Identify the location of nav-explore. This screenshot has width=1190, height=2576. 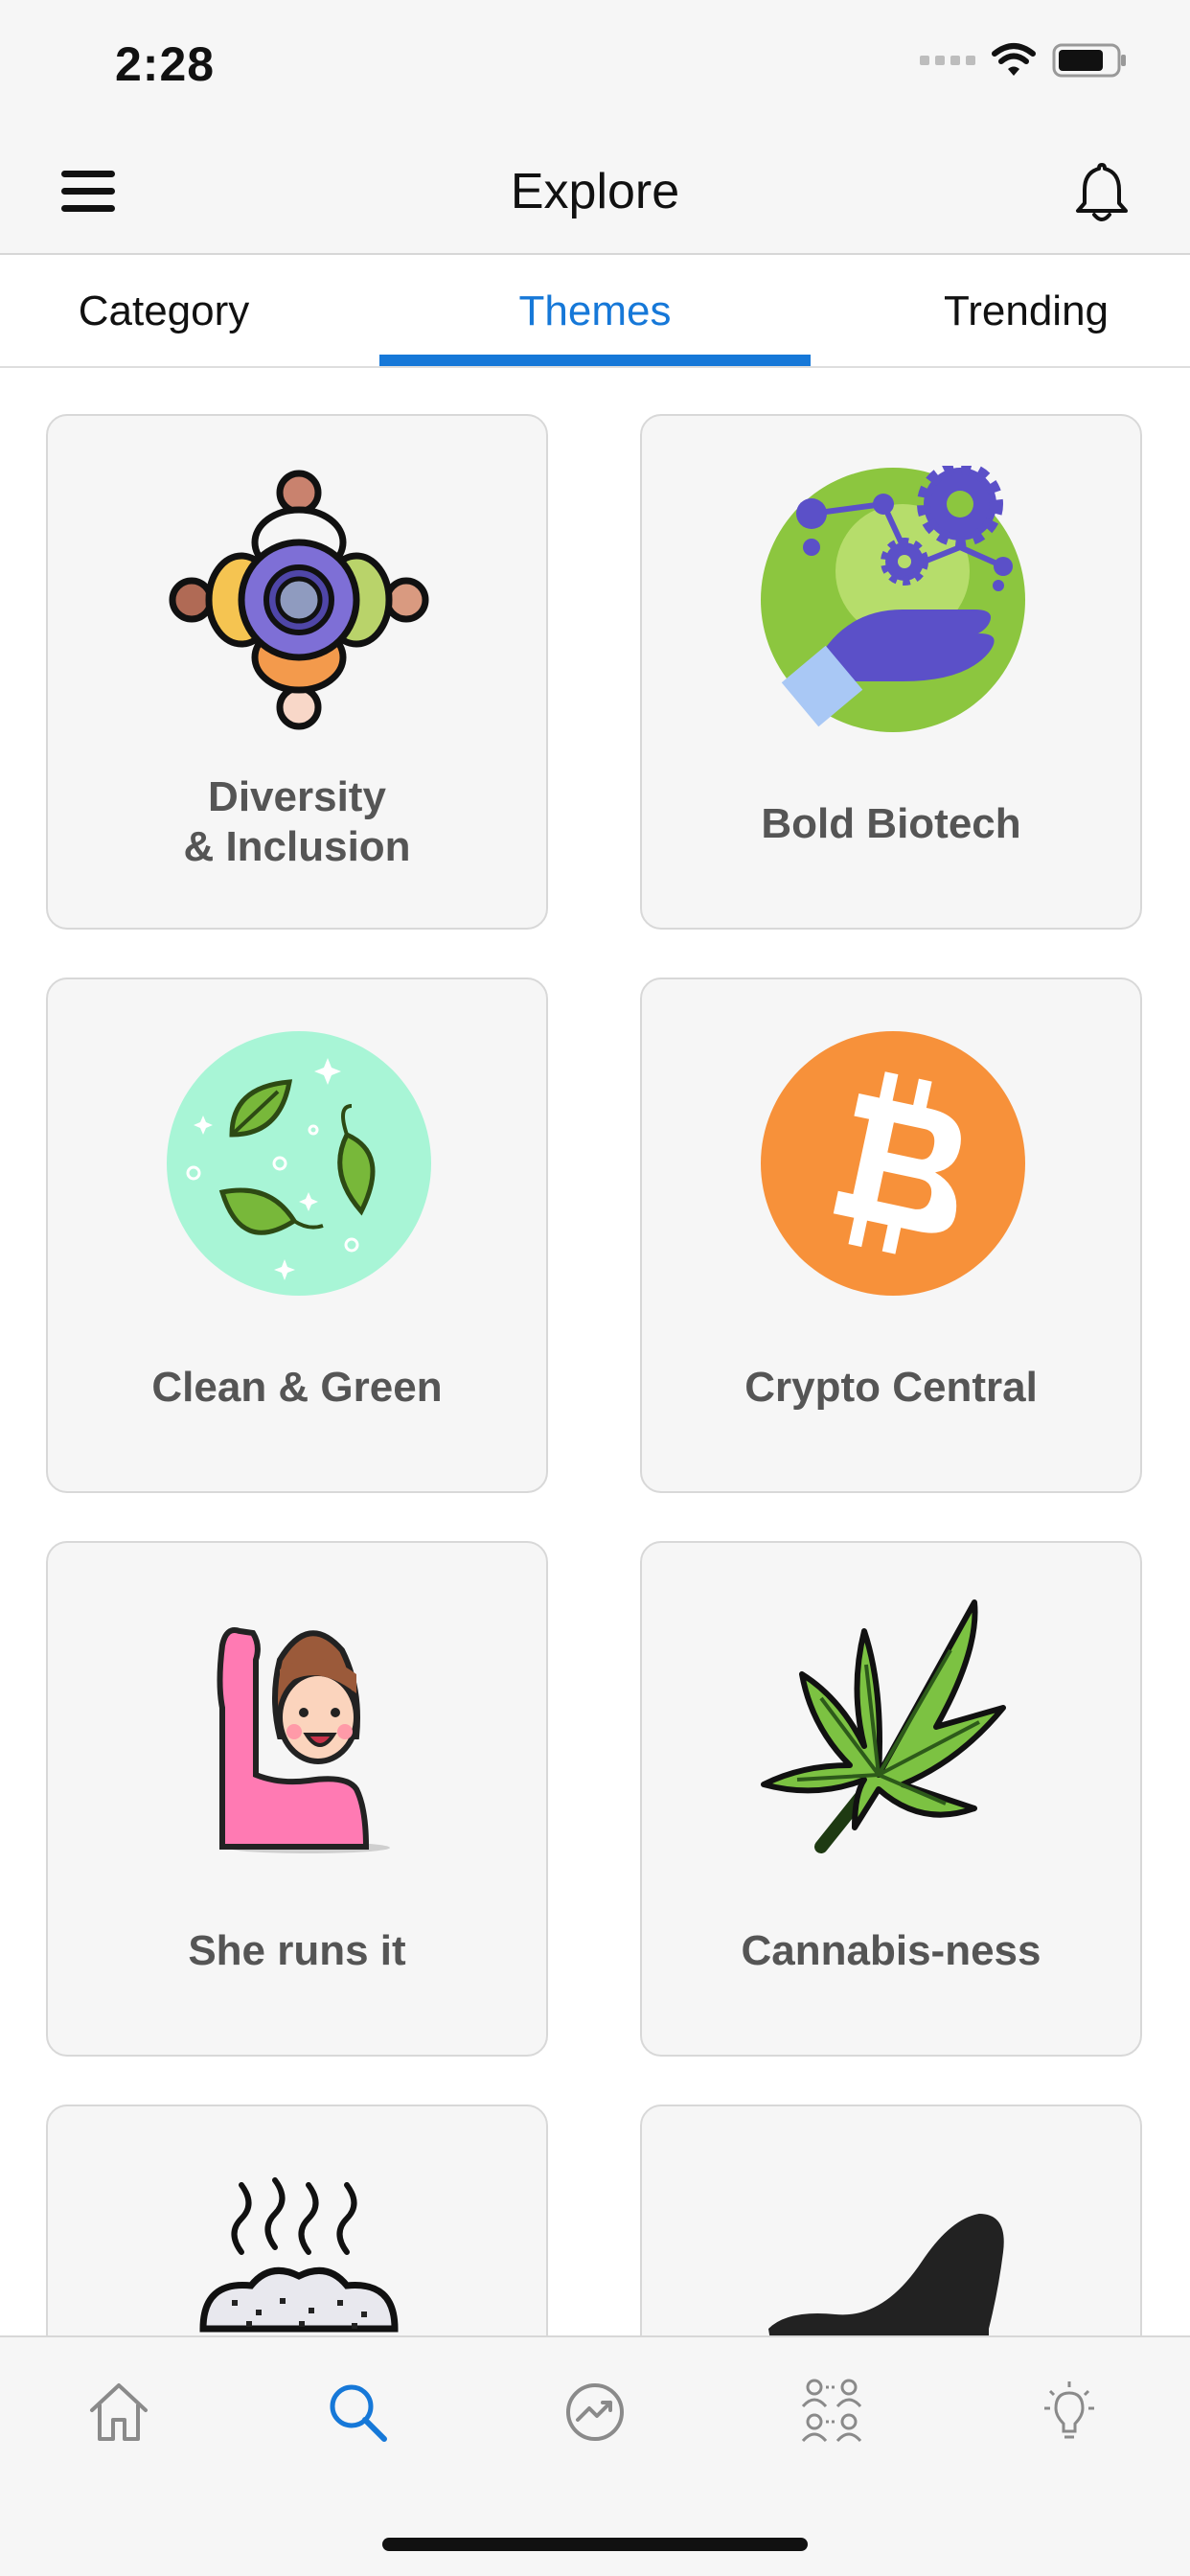
(358, 2412).